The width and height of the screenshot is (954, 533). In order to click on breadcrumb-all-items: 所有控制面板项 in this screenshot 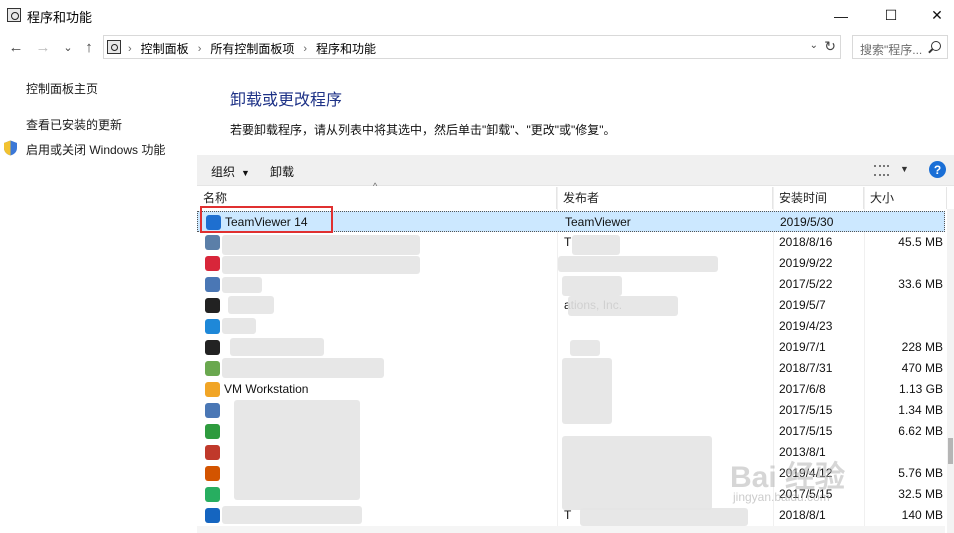, I will do `click(252, 48)`.